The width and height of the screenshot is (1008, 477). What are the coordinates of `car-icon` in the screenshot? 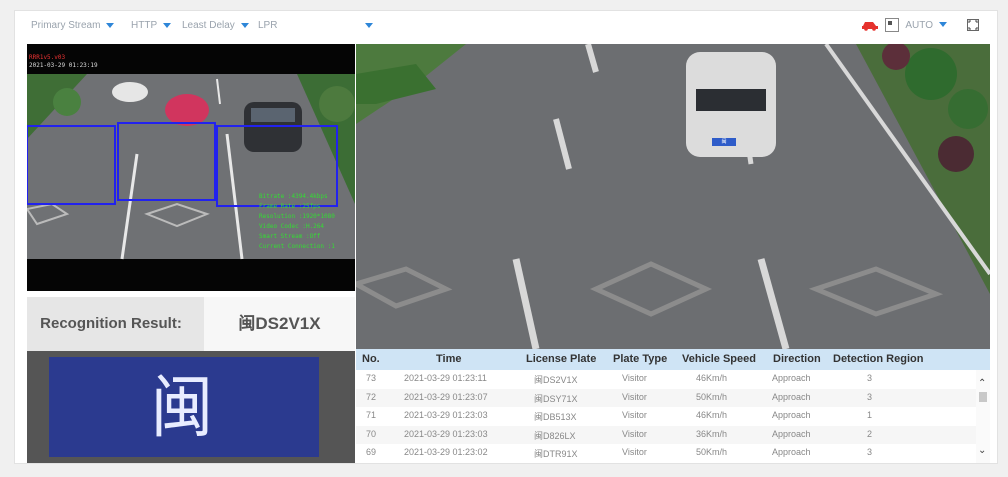 It's located at (870, 25).